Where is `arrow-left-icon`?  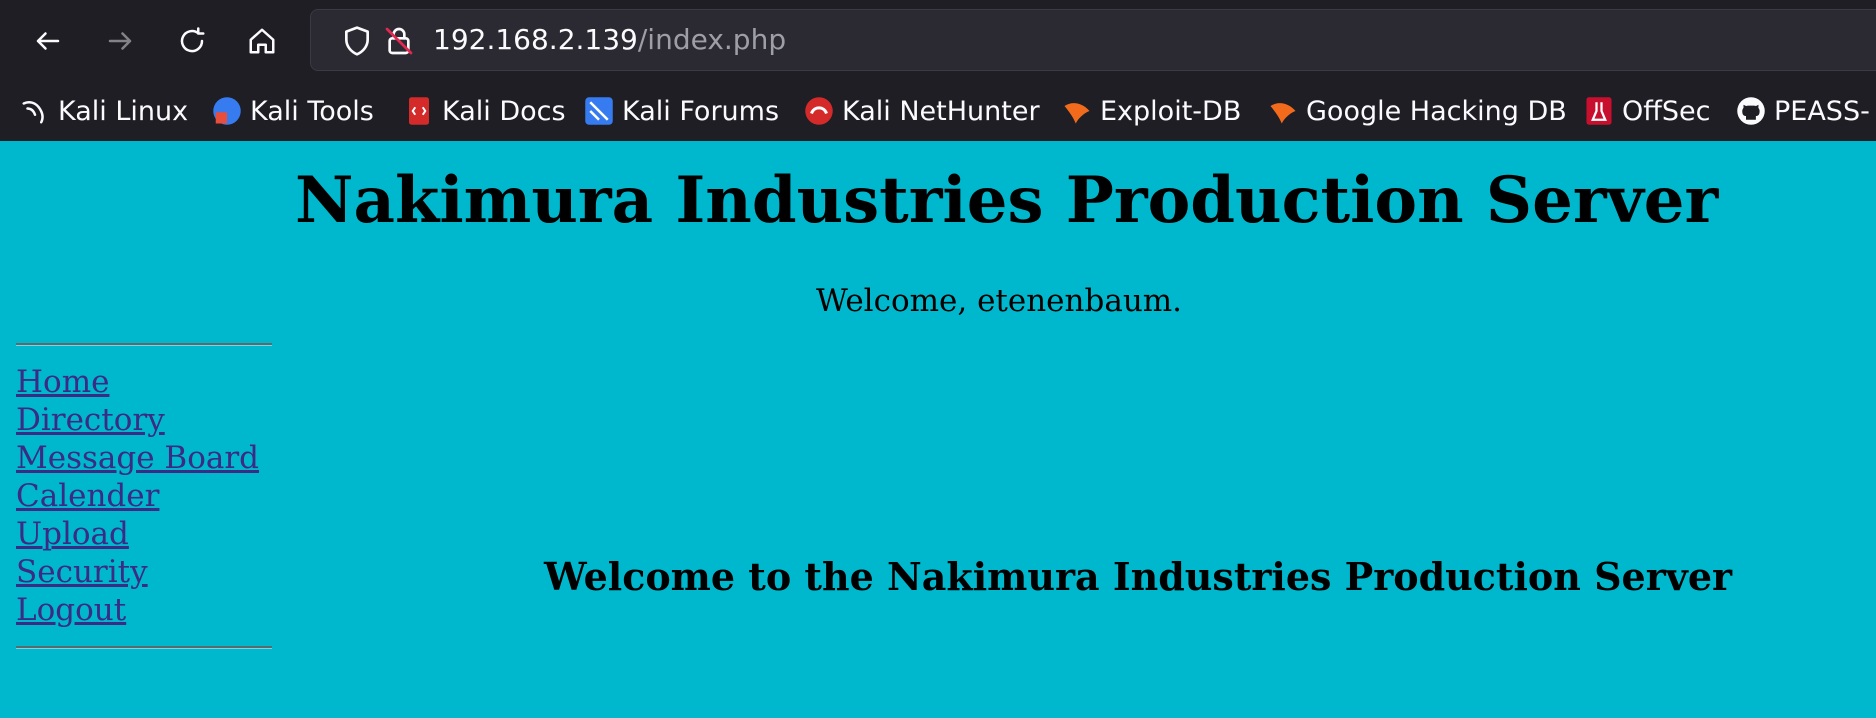
arrow-left-icon is located at coordinates (48, 41).